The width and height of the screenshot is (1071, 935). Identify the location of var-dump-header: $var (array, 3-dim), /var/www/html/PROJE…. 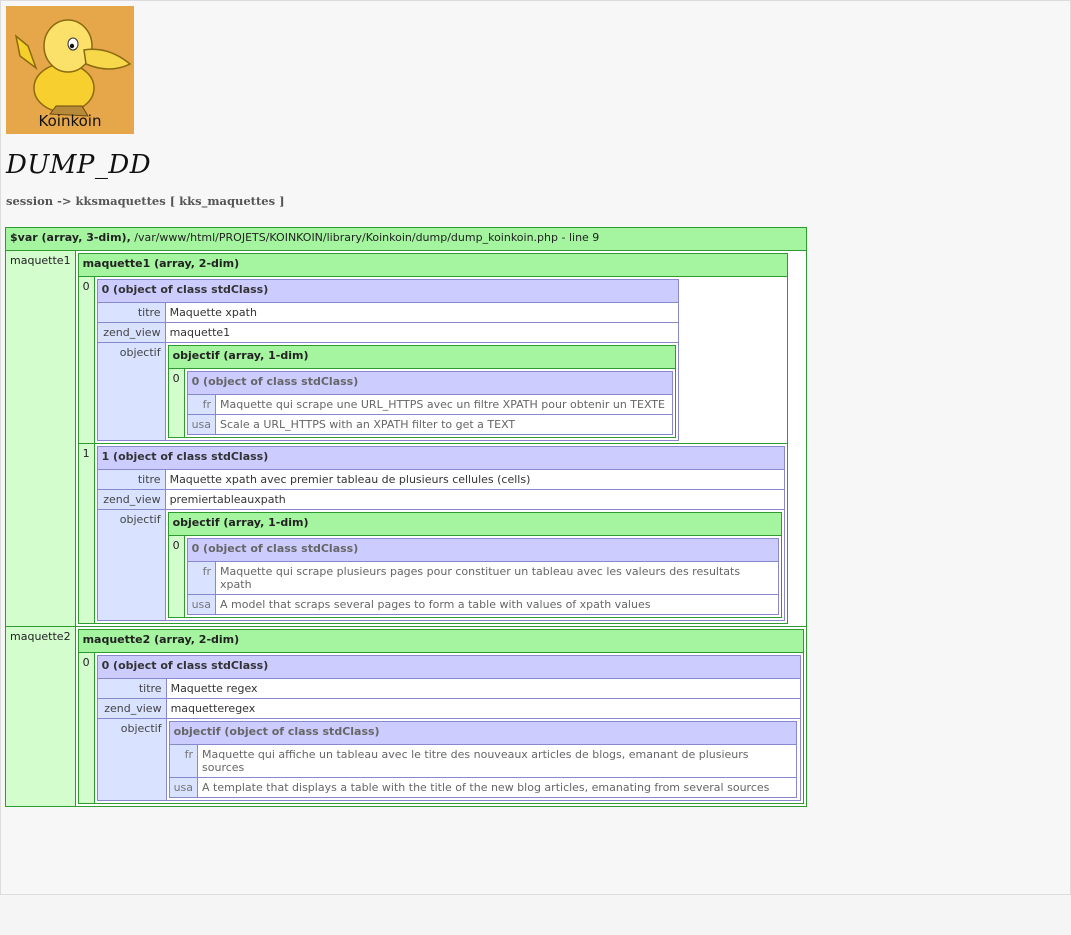
(406, 239).